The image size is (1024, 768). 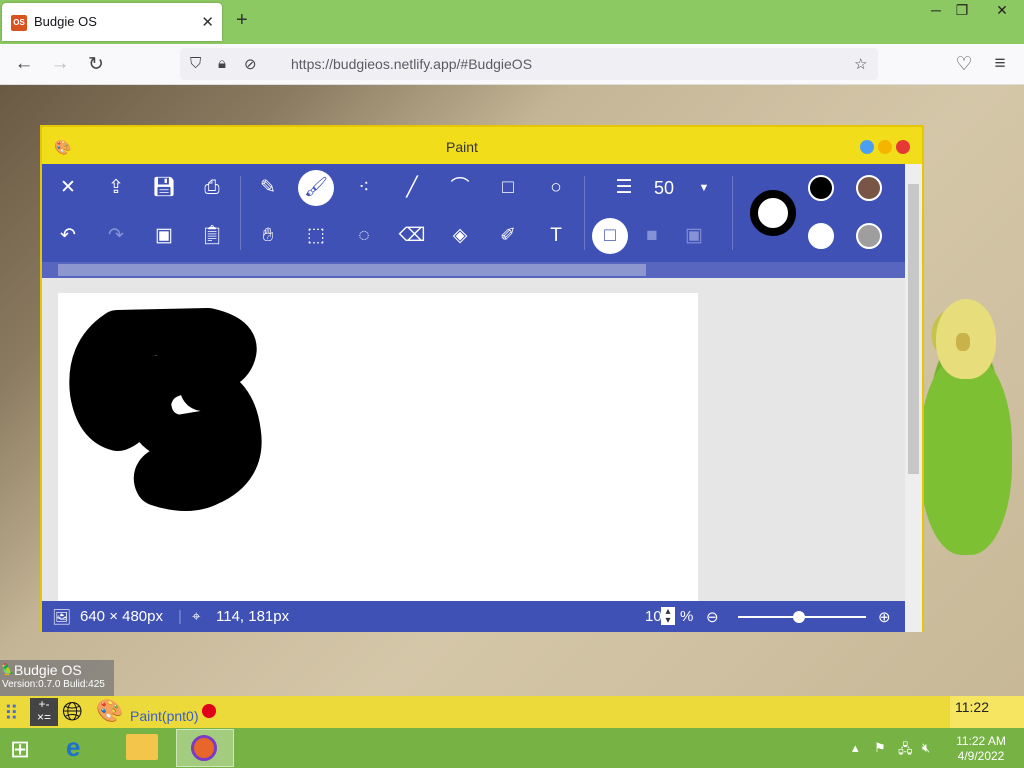 What do you see at coordinates (112, 22) in the screenshot?
I see `browser-tab: OS Budgie OS ✕` at bounding box center [112, 22].